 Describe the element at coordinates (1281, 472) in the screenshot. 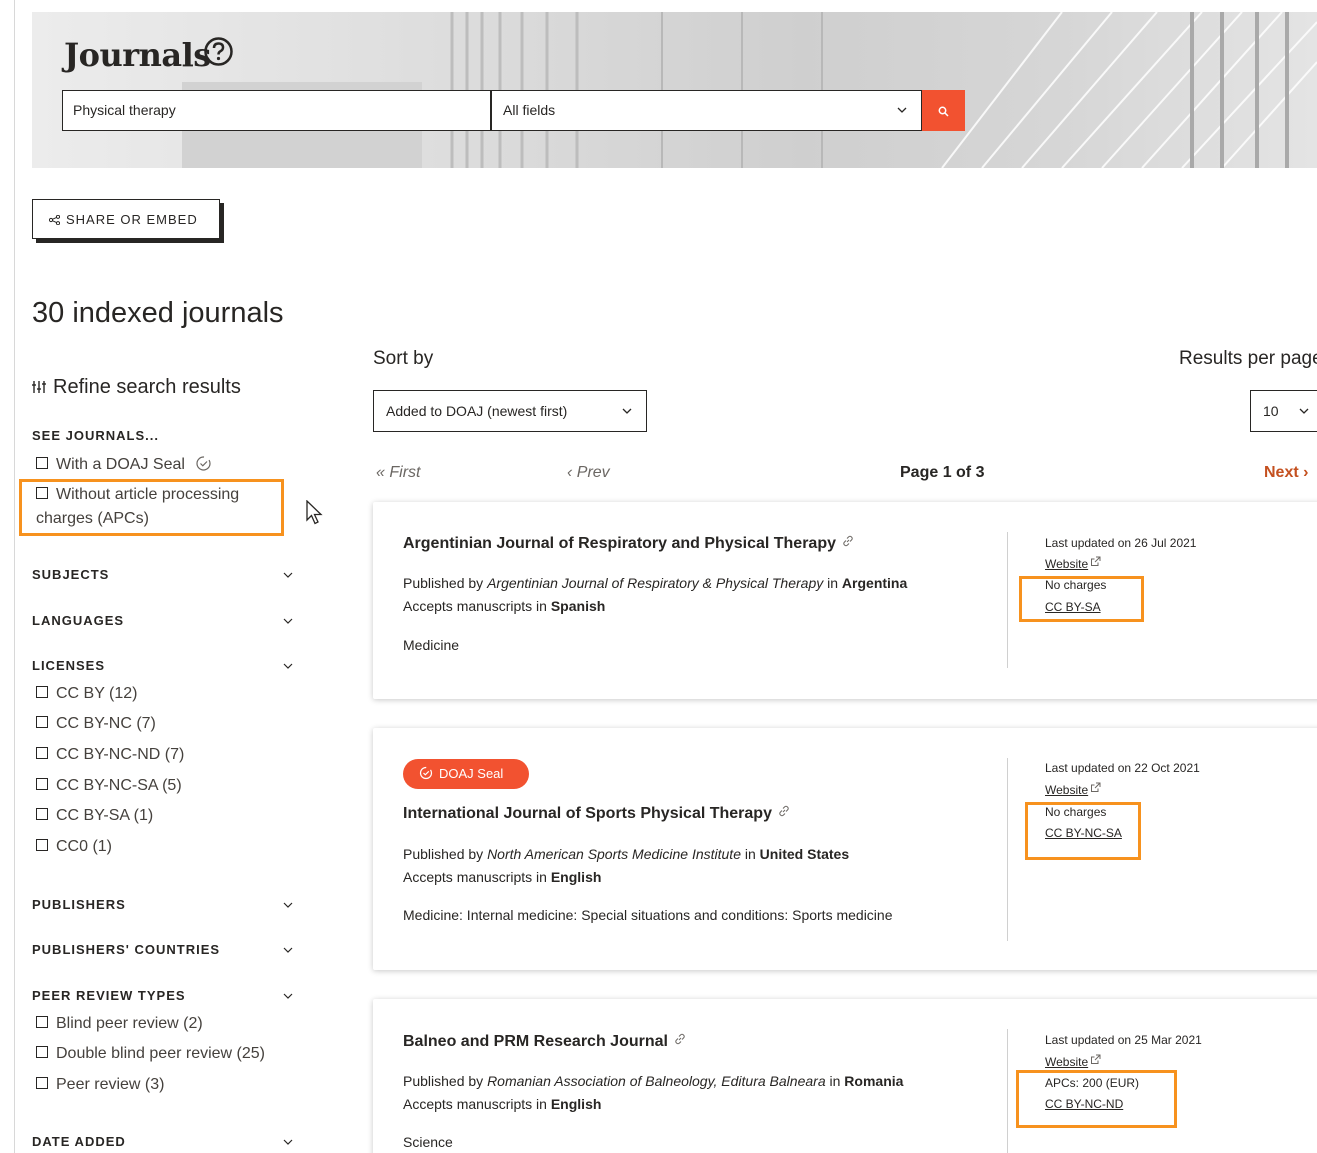

I see `pager-next-label: Next` at that location.